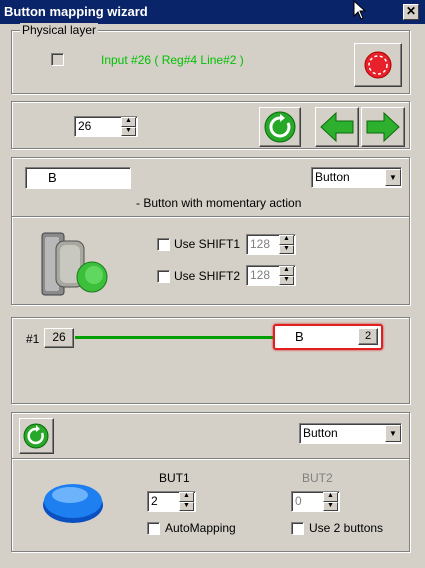 The height and width of the screenshot is (568, 425). What do you see at coordinates (59, 30) in the screenshot?
I see `physical-layer-label: Physical layer` at bounding box center [59, 30].